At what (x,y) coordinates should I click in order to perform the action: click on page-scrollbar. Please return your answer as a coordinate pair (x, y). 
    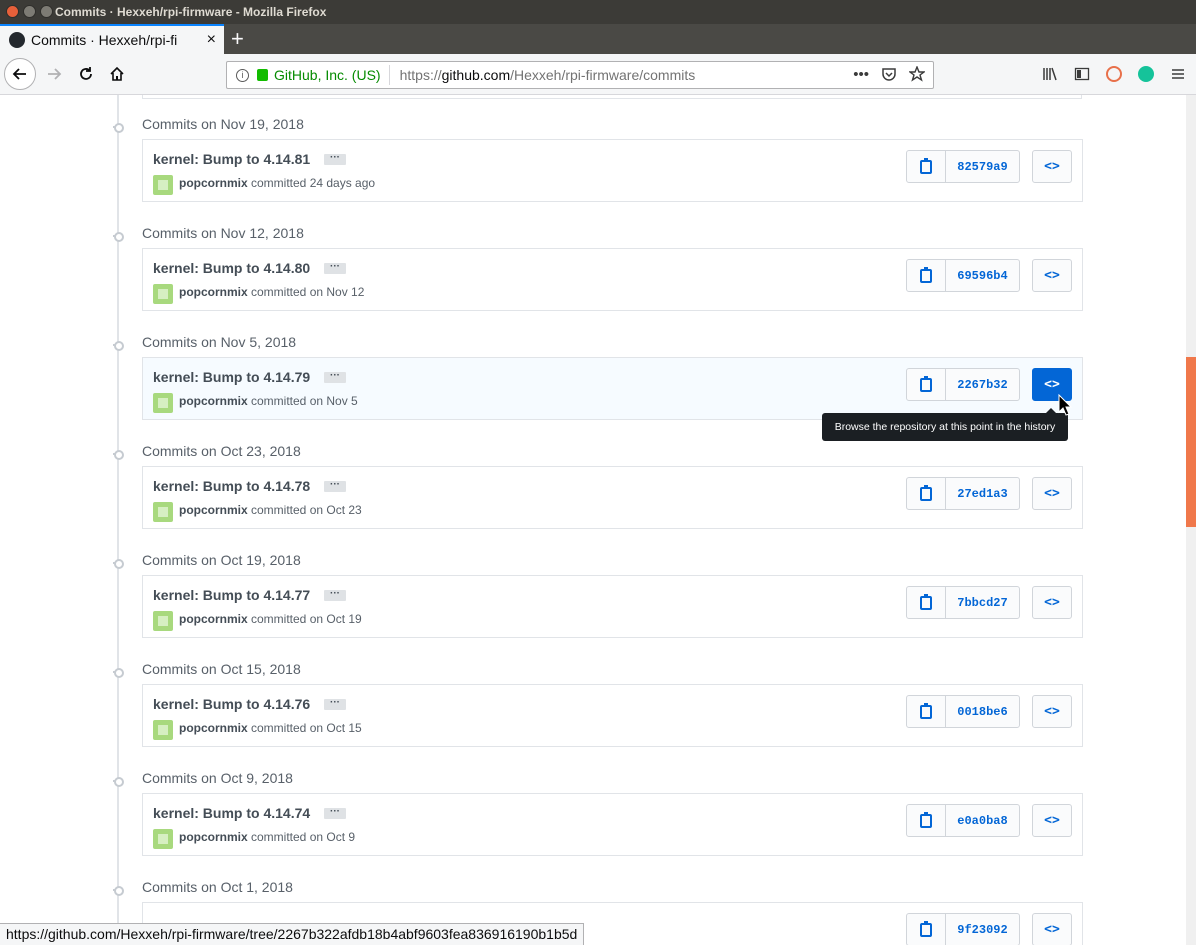
    Looking at the image, I should click on (1191, 520).